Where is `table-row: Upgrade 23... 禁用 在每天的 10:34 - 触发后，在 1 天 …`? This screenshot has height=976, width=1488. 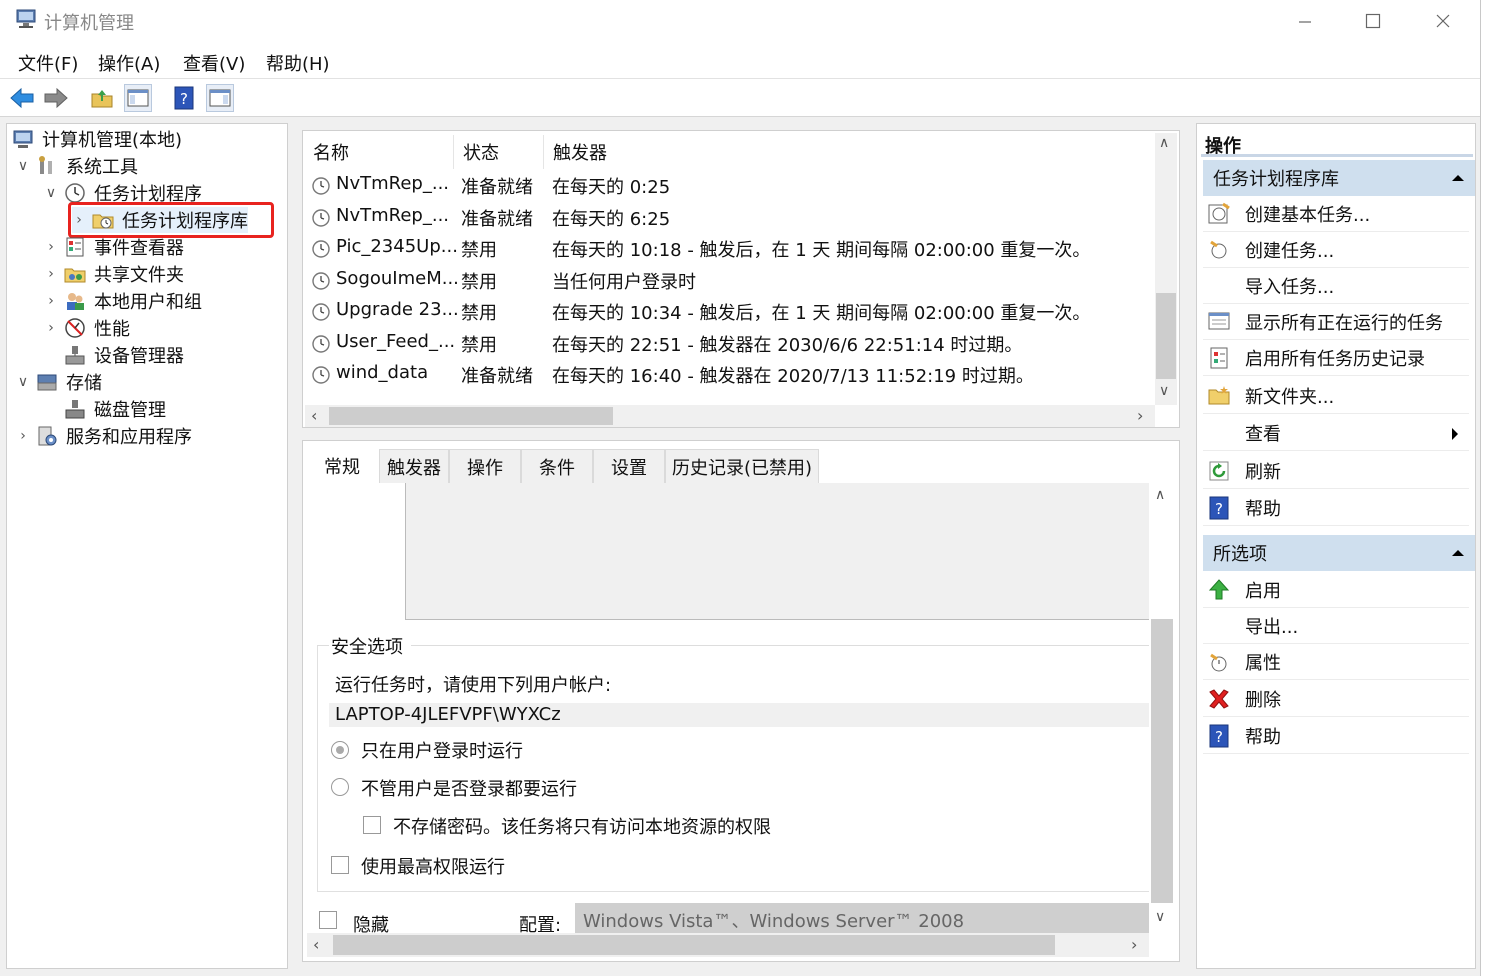
table-row: Upgrade 23... 禁用 在每天的 10:34 - 触发后，在 1 天 … is located at coordinates (728, 311).